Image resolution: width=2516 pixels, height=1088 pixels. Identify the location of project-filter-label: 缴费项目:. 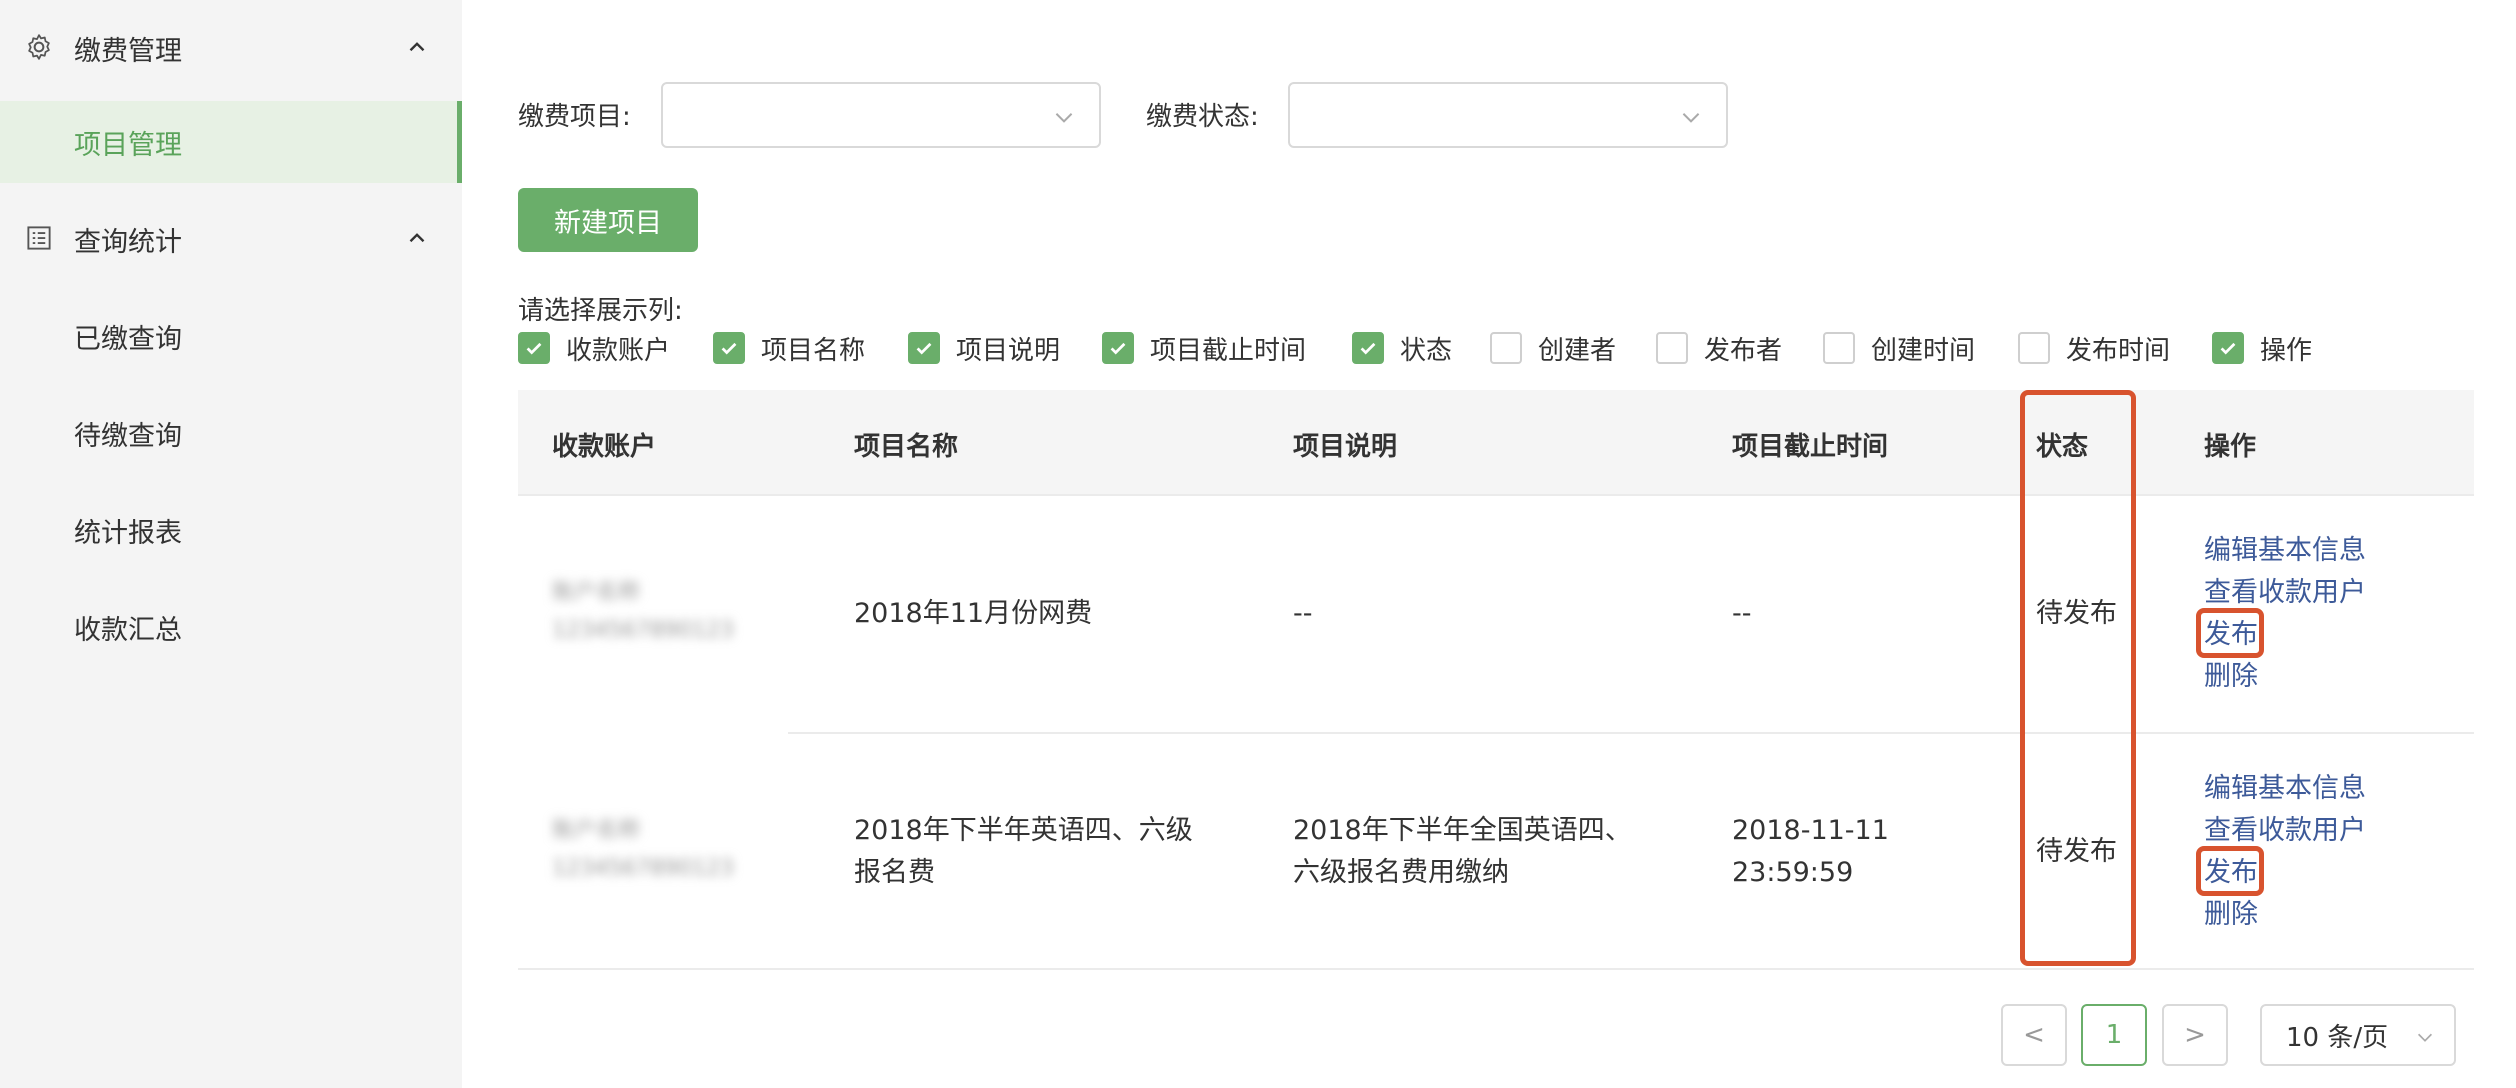
(574, 117).